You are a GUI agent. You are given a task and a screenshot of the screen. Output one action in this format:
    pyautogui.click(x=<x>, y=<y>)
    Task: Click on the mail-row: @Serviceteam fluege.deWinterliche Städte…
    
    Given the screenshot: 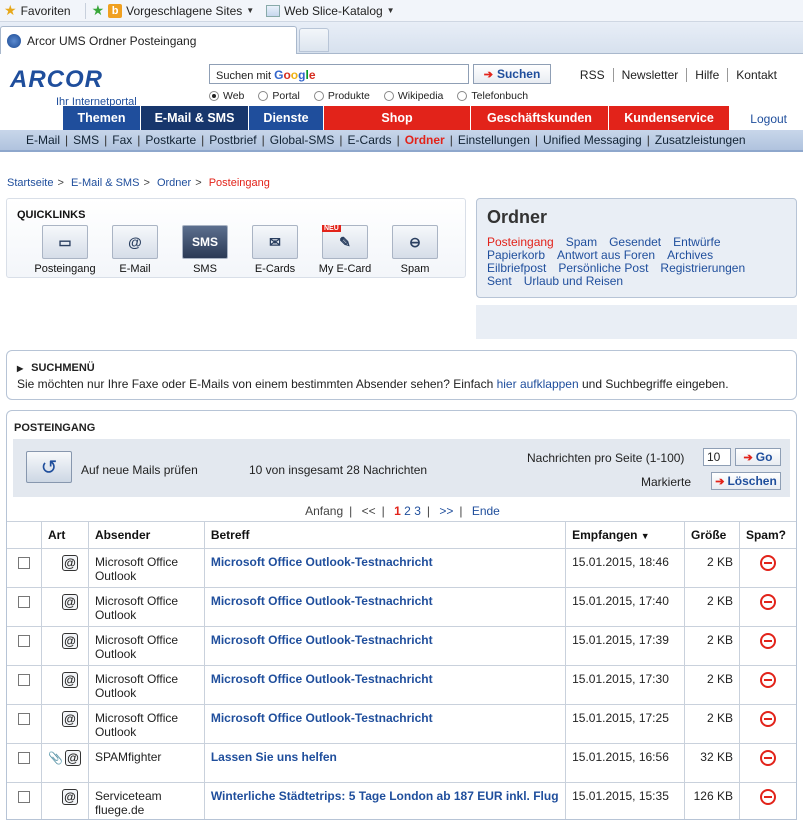 What is the action you would take?
    pyautogui.click(x=402, y=801)
    